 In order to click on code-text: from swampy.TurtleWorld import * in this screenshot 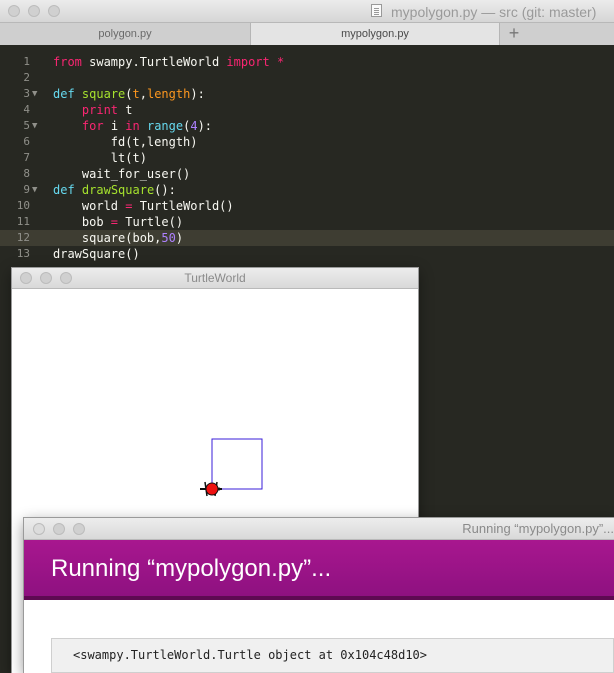, I will do `click(168, 62)`.